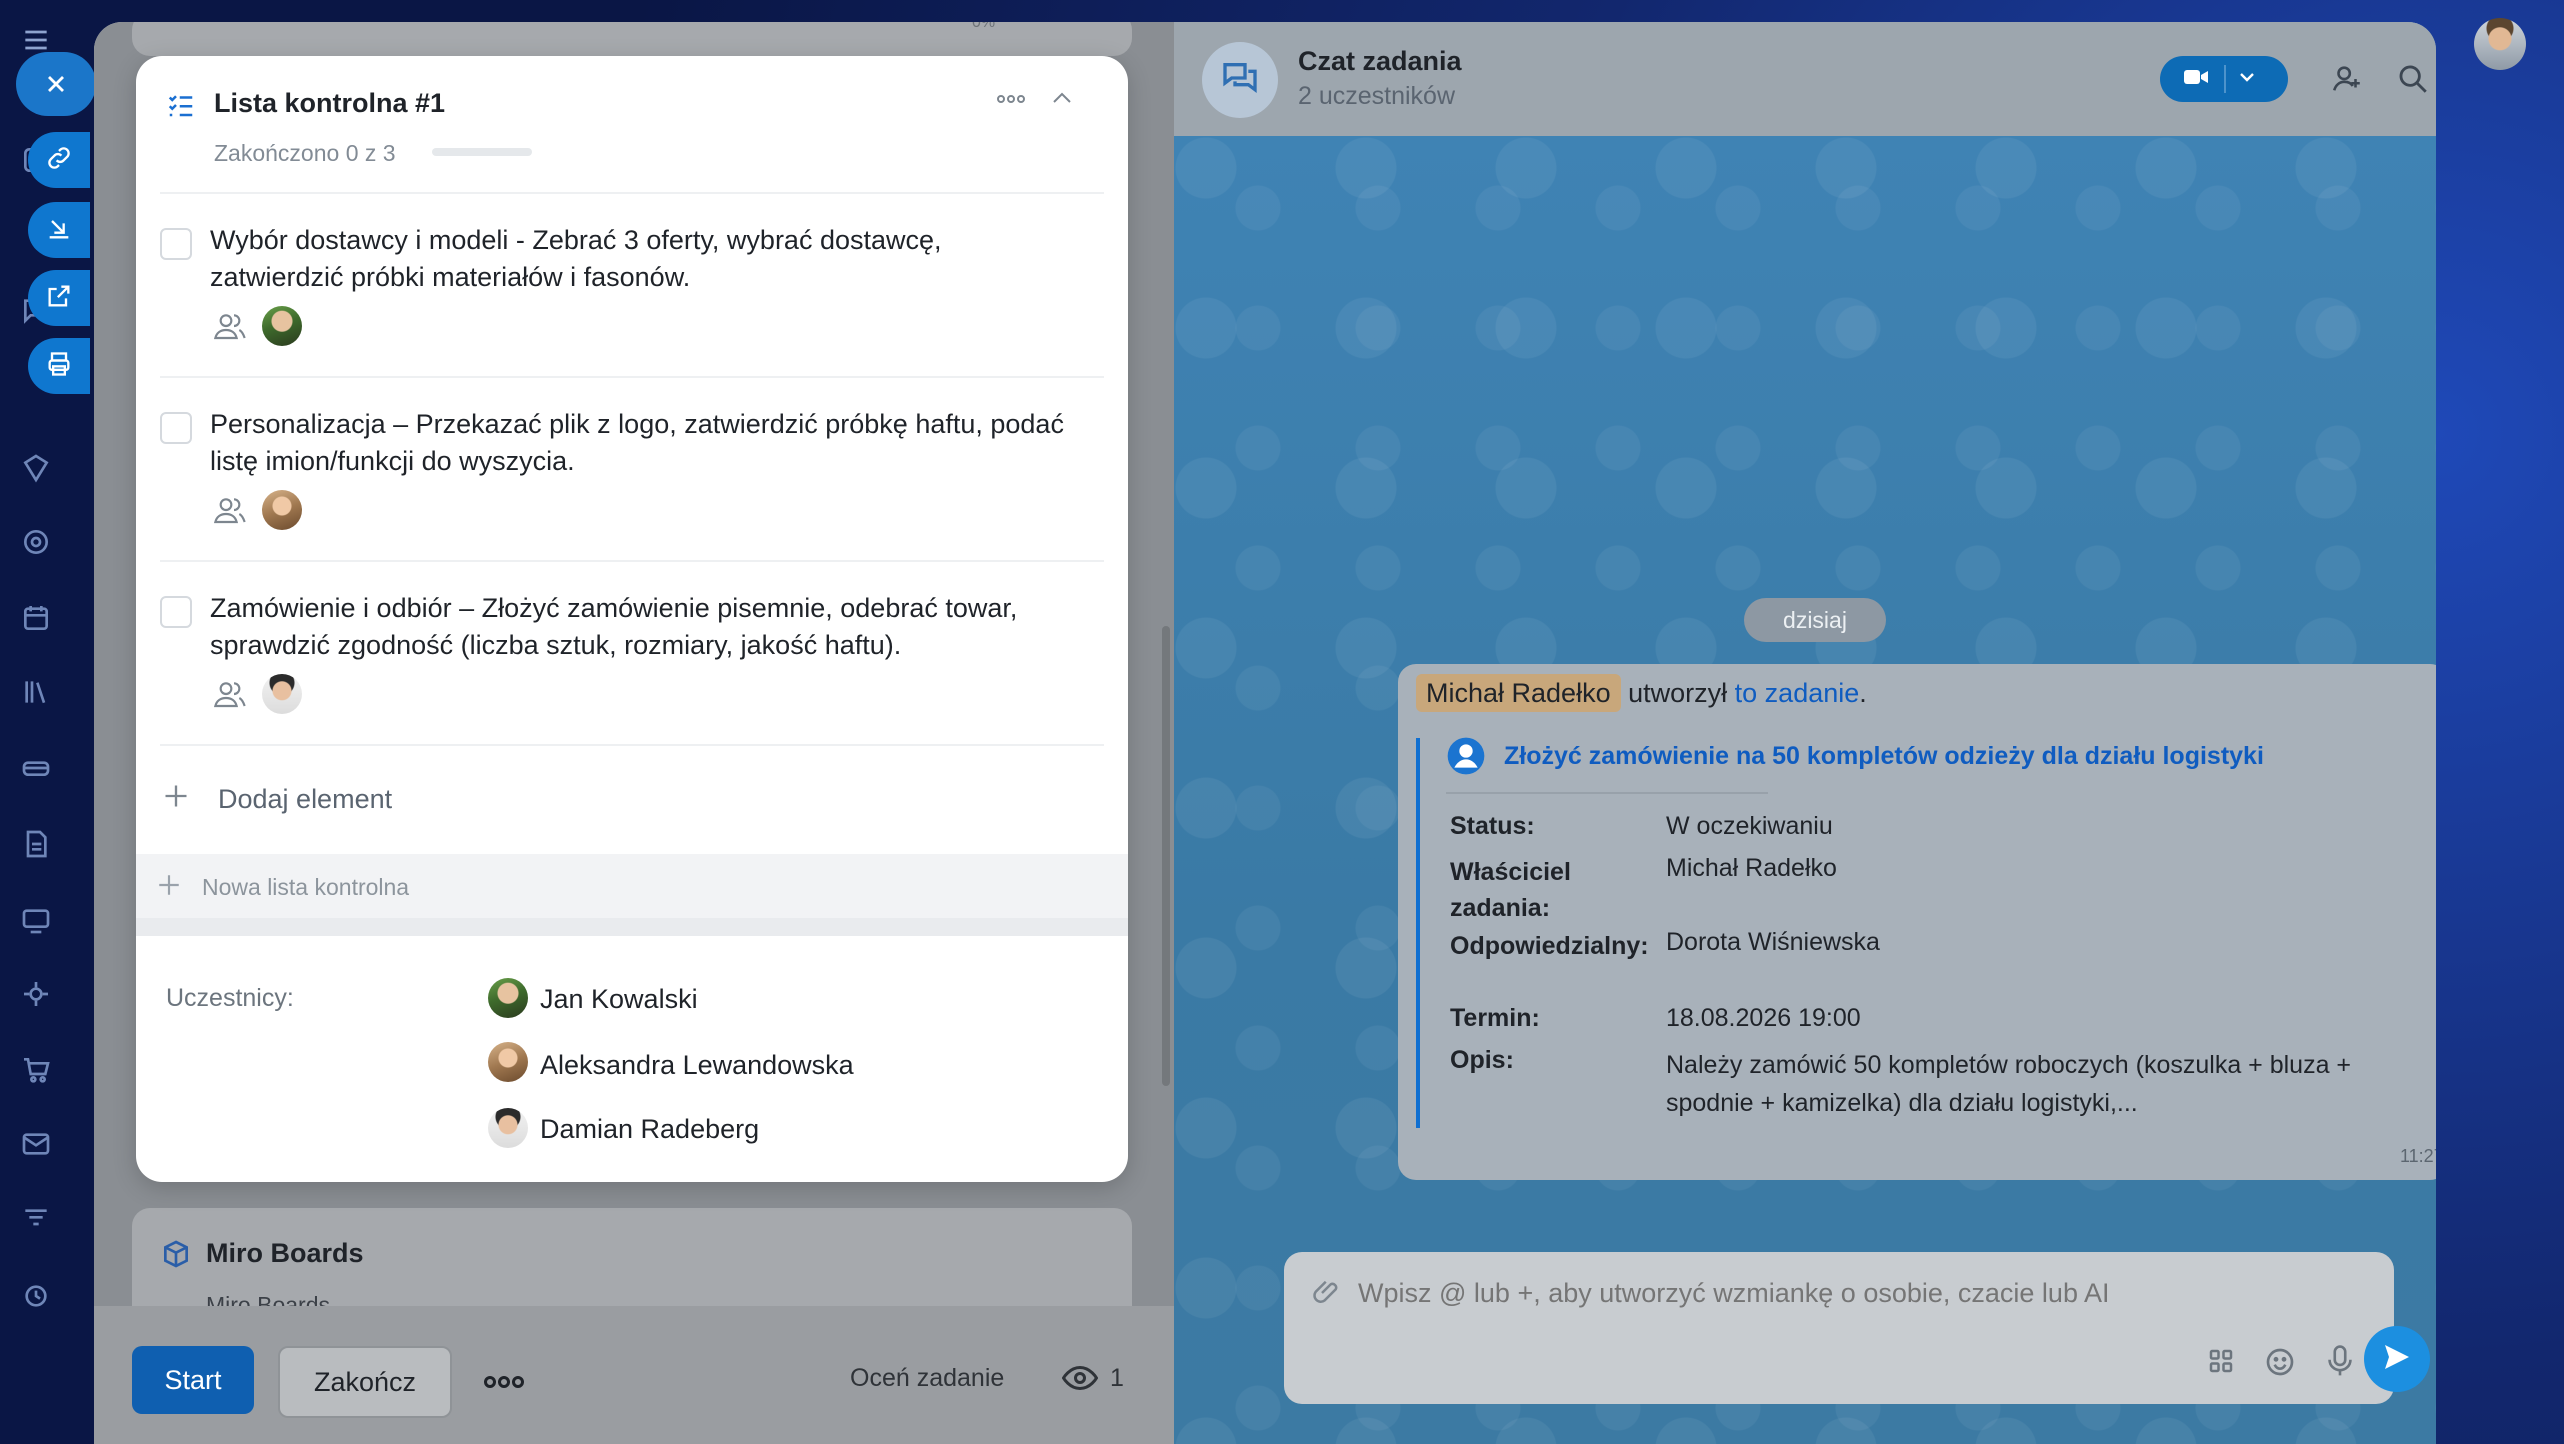 This screenshot has height=1444, width=2564. I want to click on date-label: dzisiaj, so click(1815, 619).